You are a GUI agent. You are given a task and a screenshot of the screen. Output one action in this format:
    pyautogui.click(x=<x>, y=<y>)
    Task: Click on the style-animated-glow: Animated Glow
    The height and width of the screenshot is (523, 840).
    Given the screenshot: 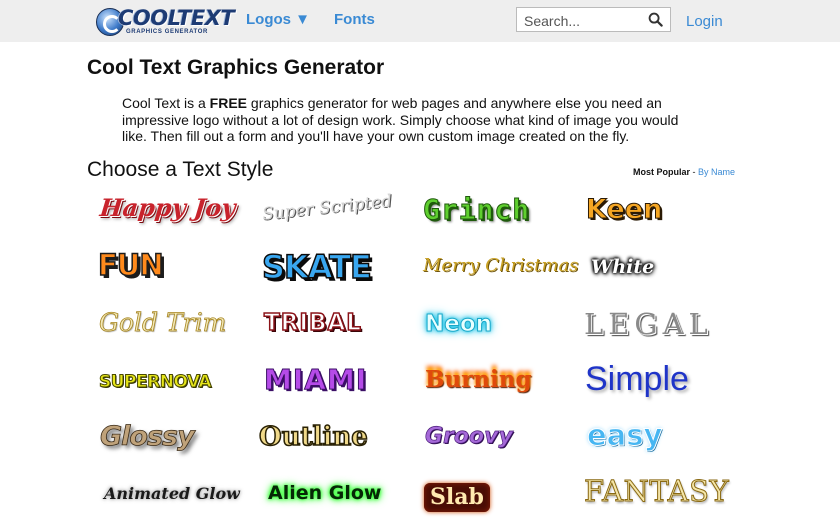 What is the action you would take?
    pyautogui.click(x=172, y=494)
    